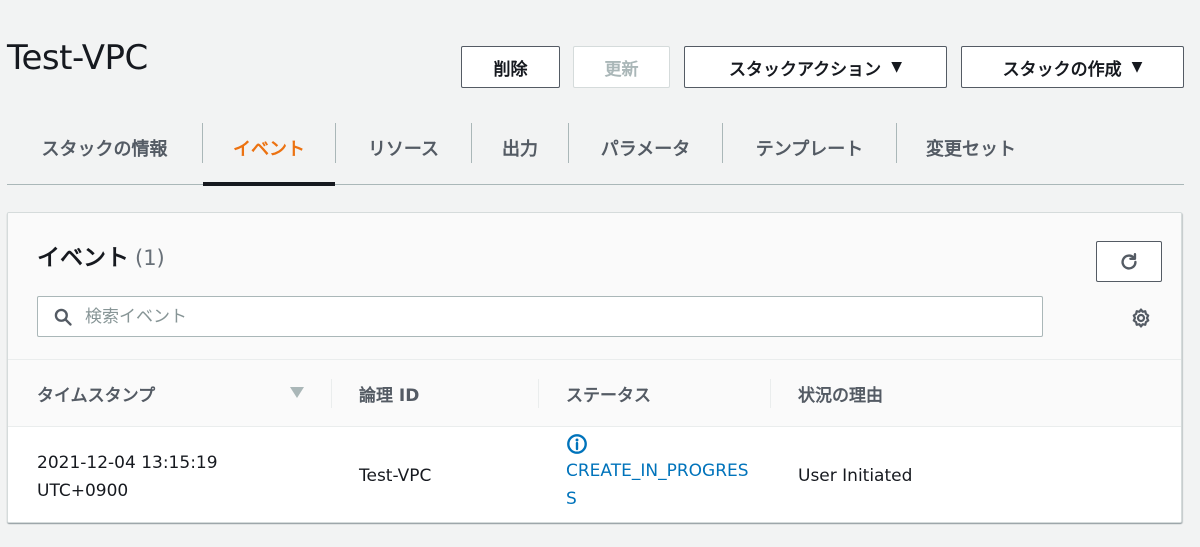 The width and height of the screenshot is (1200, 547). What do you see at coordinates (403, 148) in the screenshot?
I see `tab-resources: リソース` at bounding box center [403, 148].